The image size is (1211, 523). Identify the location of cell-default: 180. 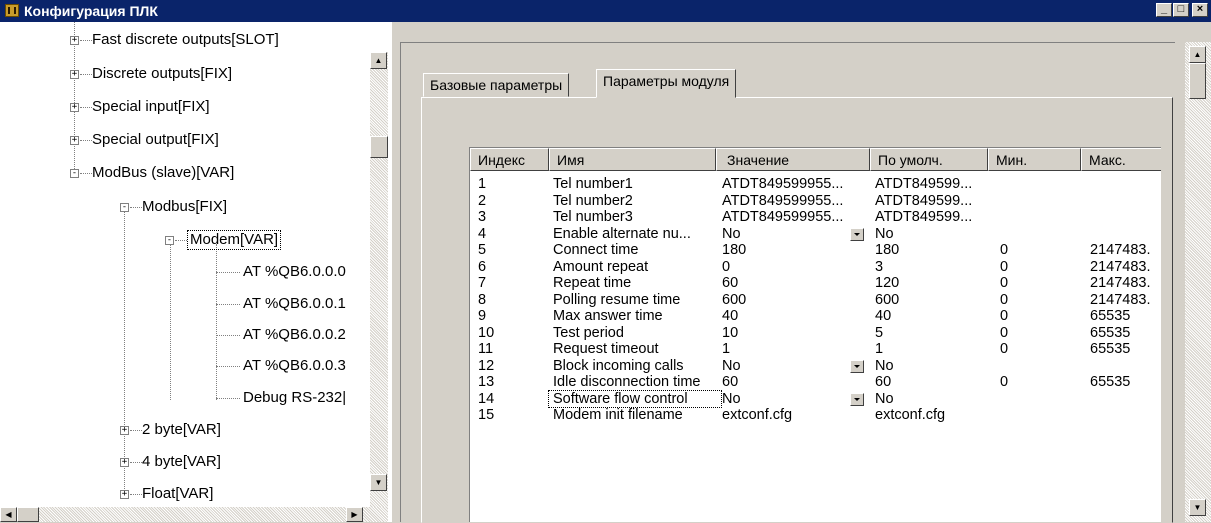
(887, 250).